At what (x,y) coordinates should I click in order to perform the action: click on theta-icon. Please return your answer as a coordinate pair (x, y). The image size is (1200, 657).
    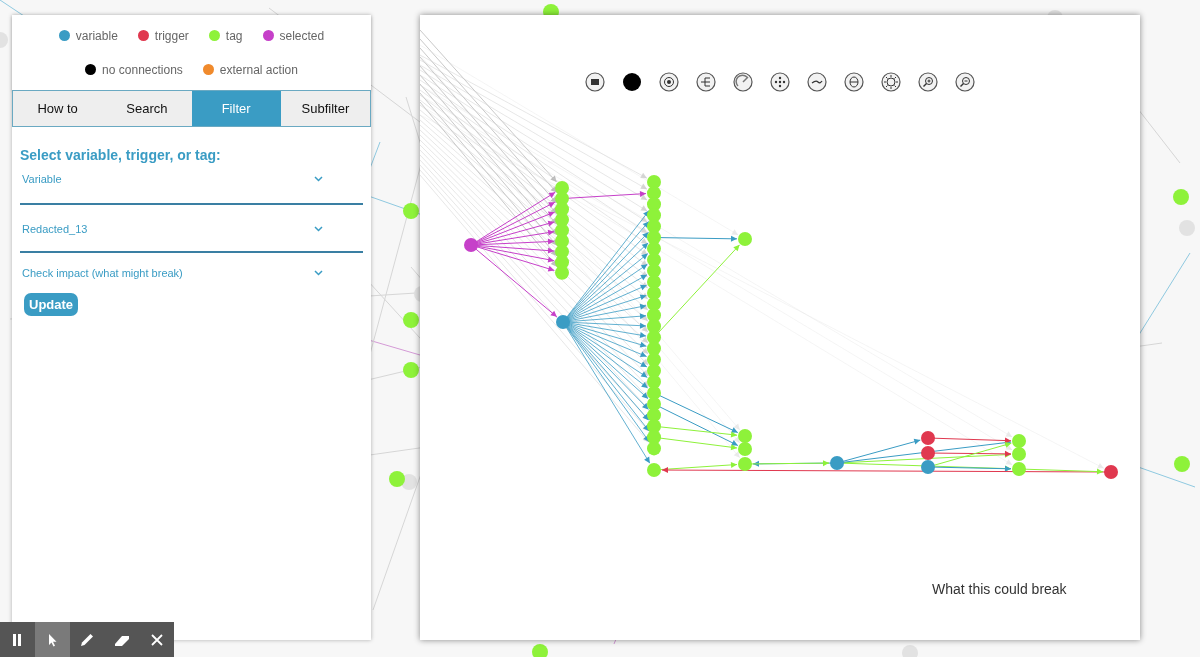
    Looking at the image, I should click on (854, 82).